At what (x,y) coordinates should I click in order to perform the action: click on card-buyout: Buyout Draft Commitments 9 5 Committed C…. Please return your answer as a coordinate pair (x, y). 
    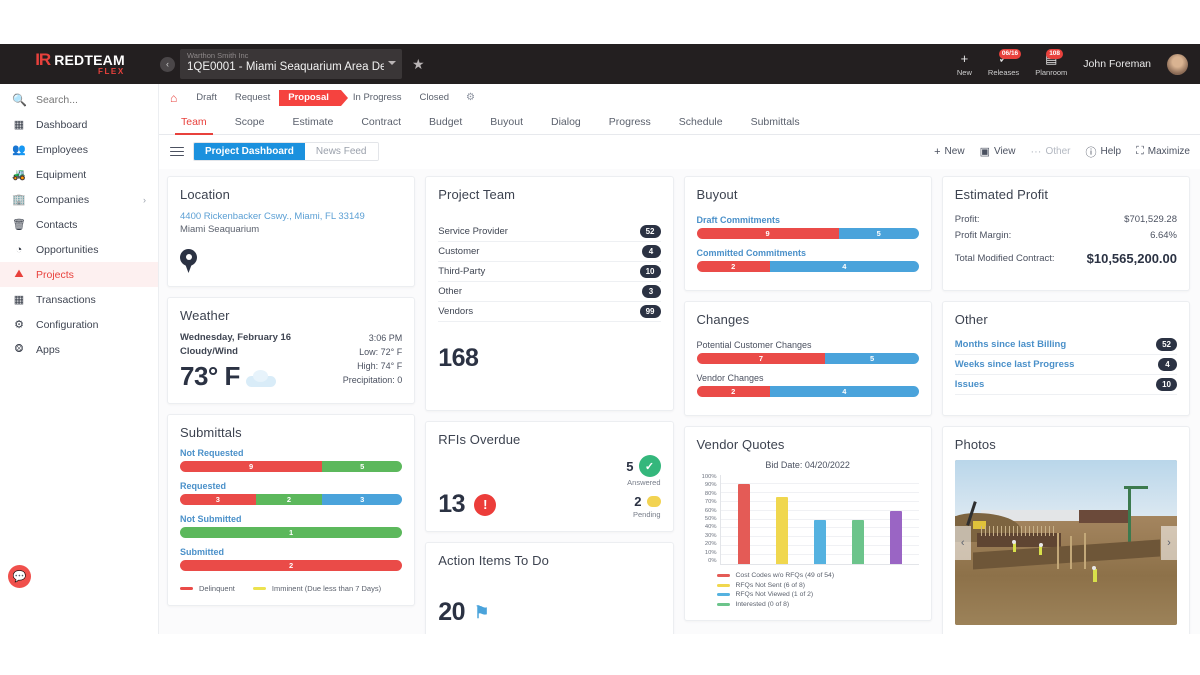
    Looking at the image, I should click on (807, 233).